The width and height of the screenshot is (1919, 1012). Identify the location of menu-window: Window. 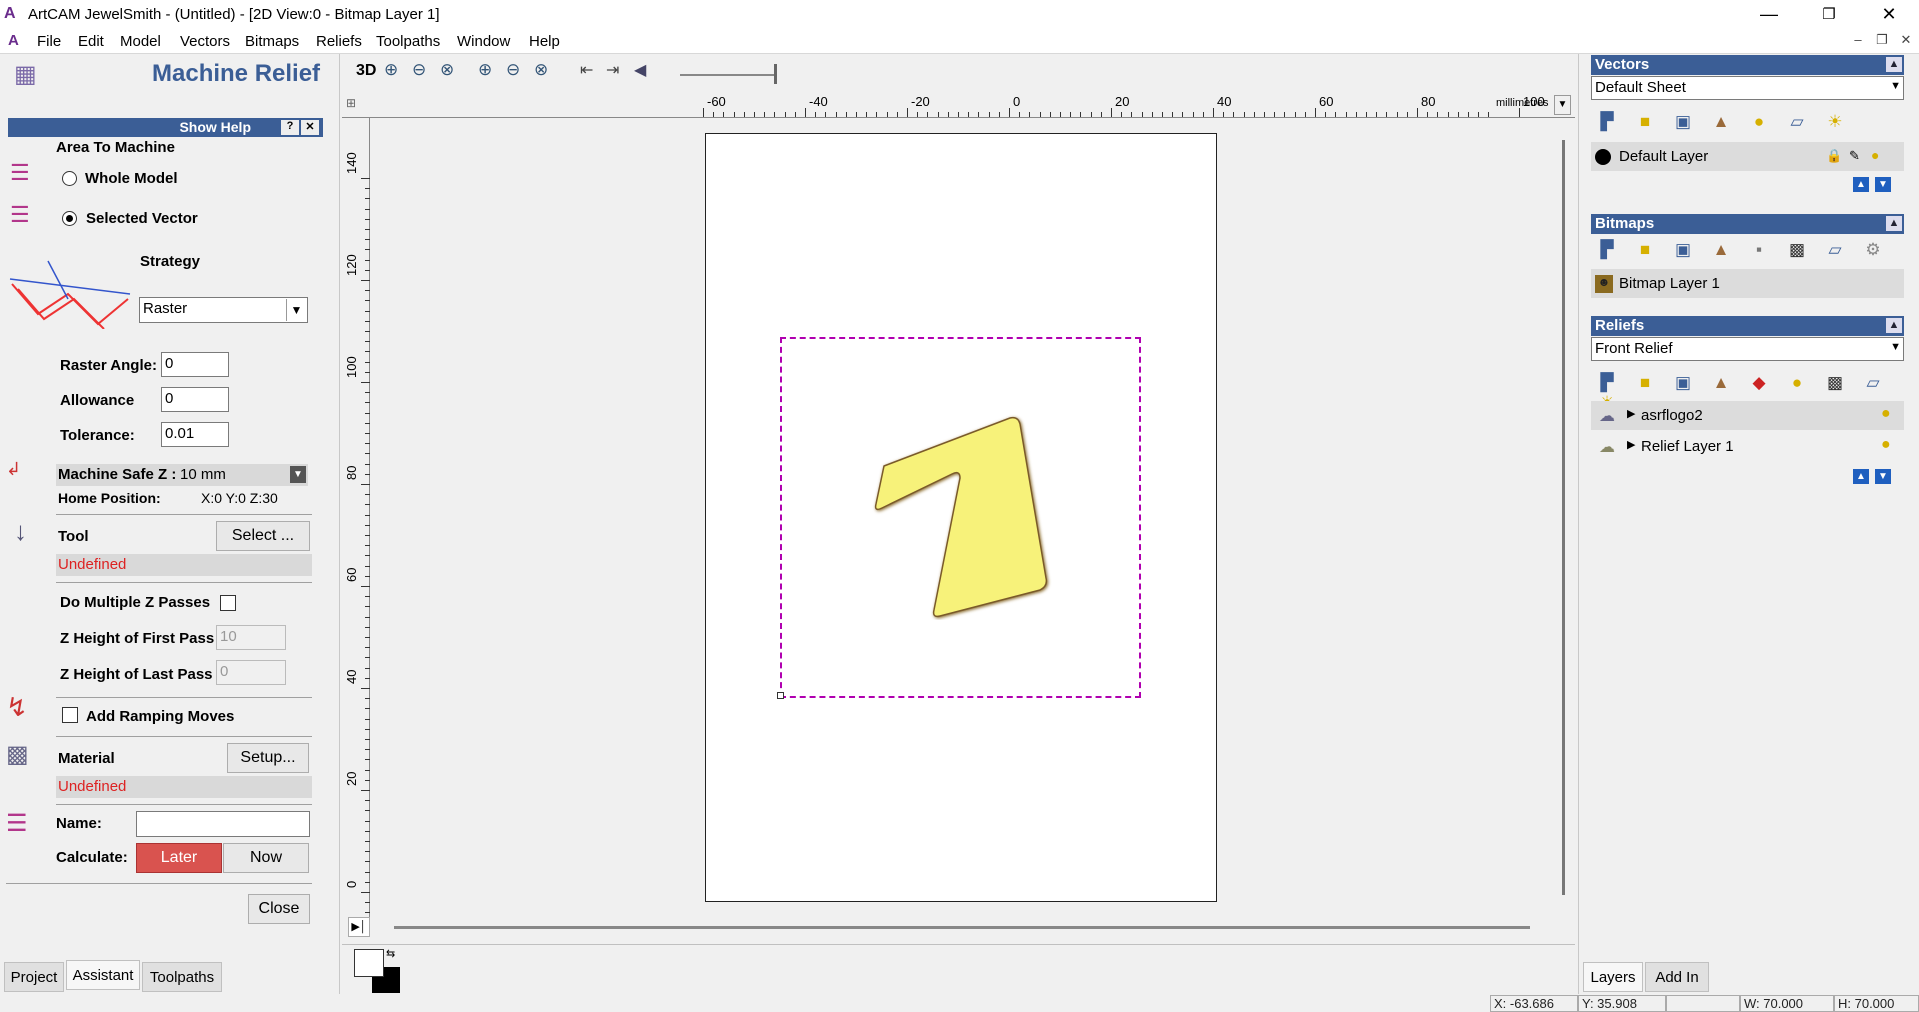
(483, 41).